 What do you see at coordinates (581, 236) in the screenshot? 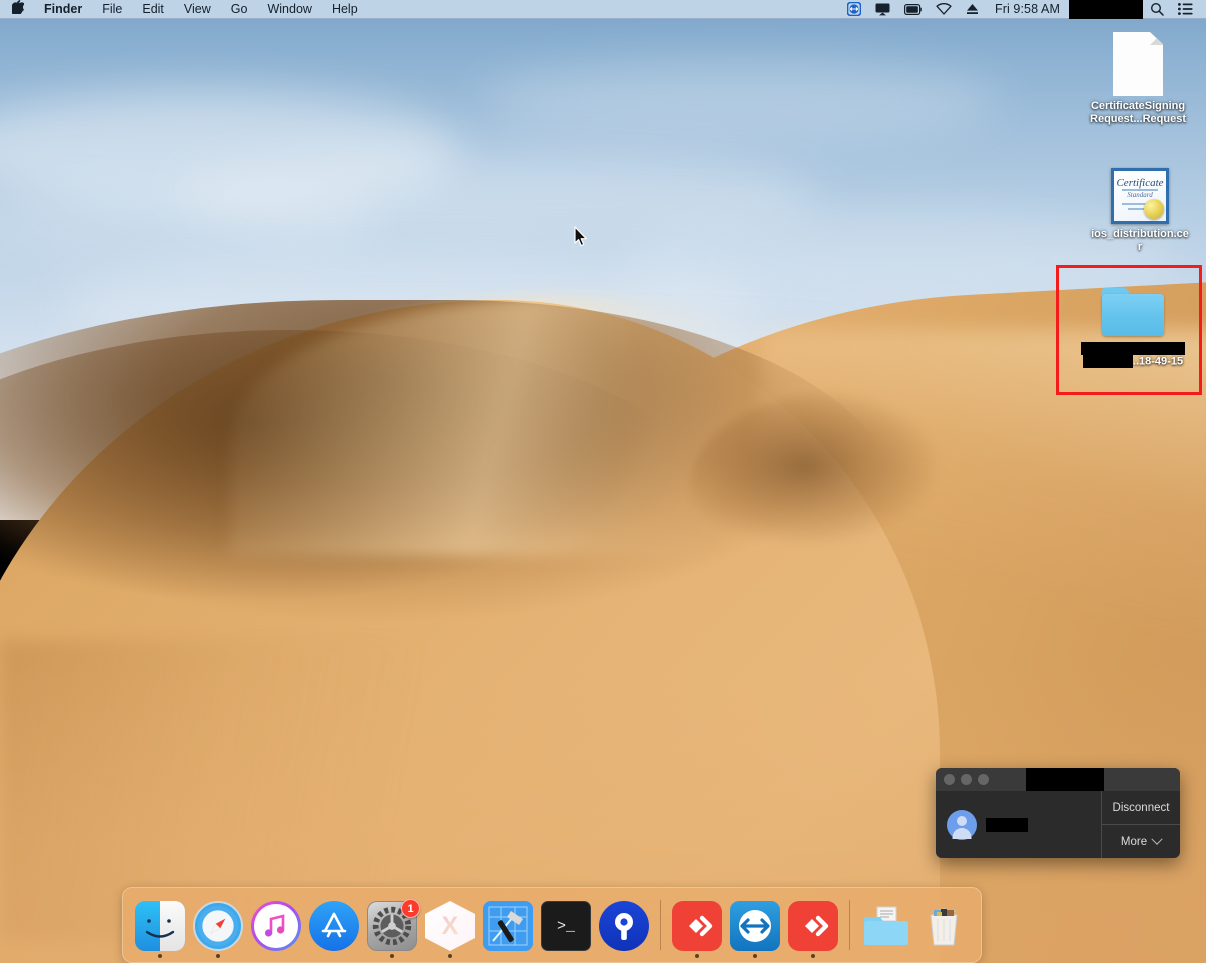
I see `mouse-cursor` at bounding box center [581, 236].